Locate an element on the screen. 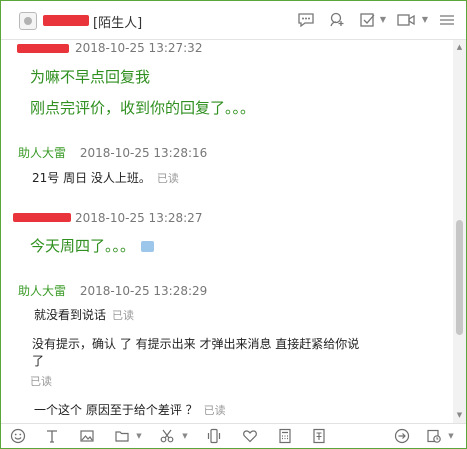  calculator-icon is located at coordinates (285, 436).